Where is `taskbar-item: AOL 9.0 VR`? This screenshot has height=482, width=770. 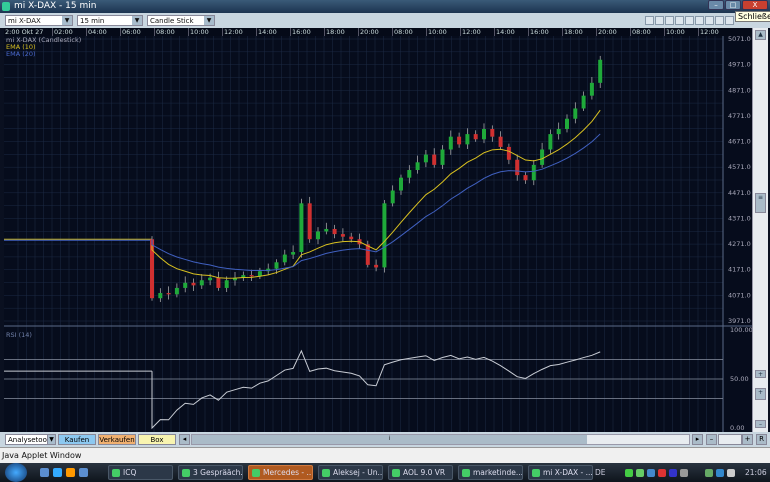
taskbar-item: AOL 9.0 VR is located at coordinates (420, 472).